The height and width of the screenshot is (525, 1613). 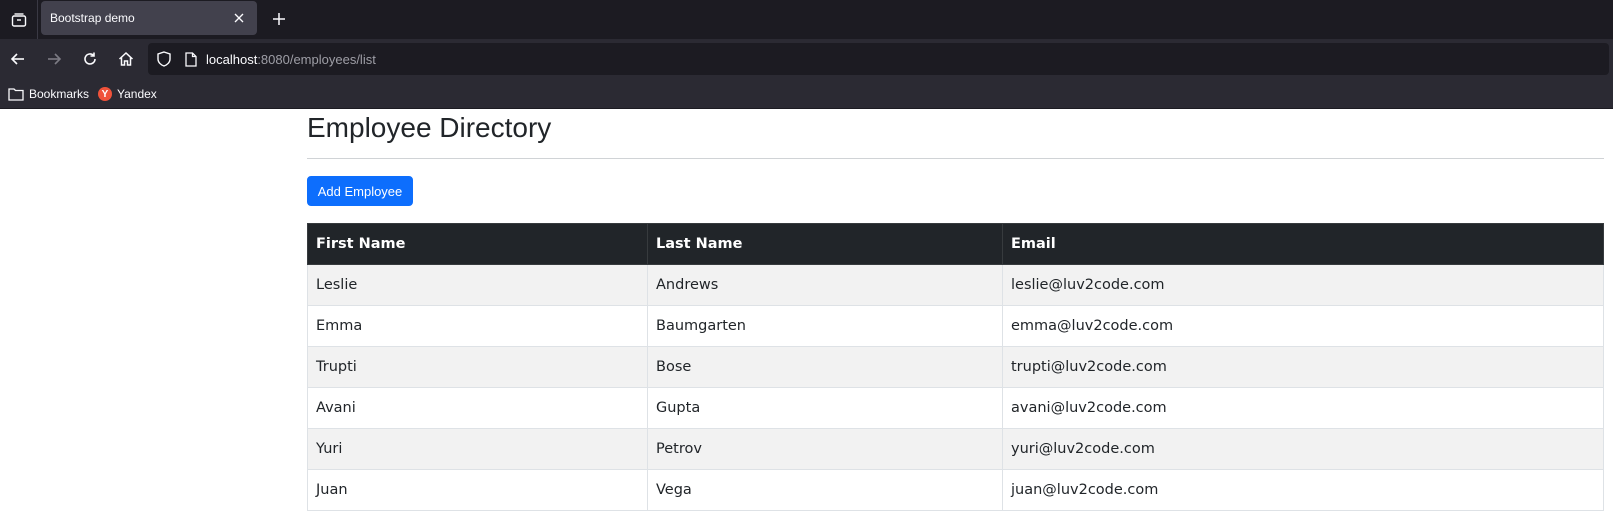 What do you see at coordinates (477, 490) in the screenshot?
I see `cell-first-name: Juan` at bounding box center [477, 490].